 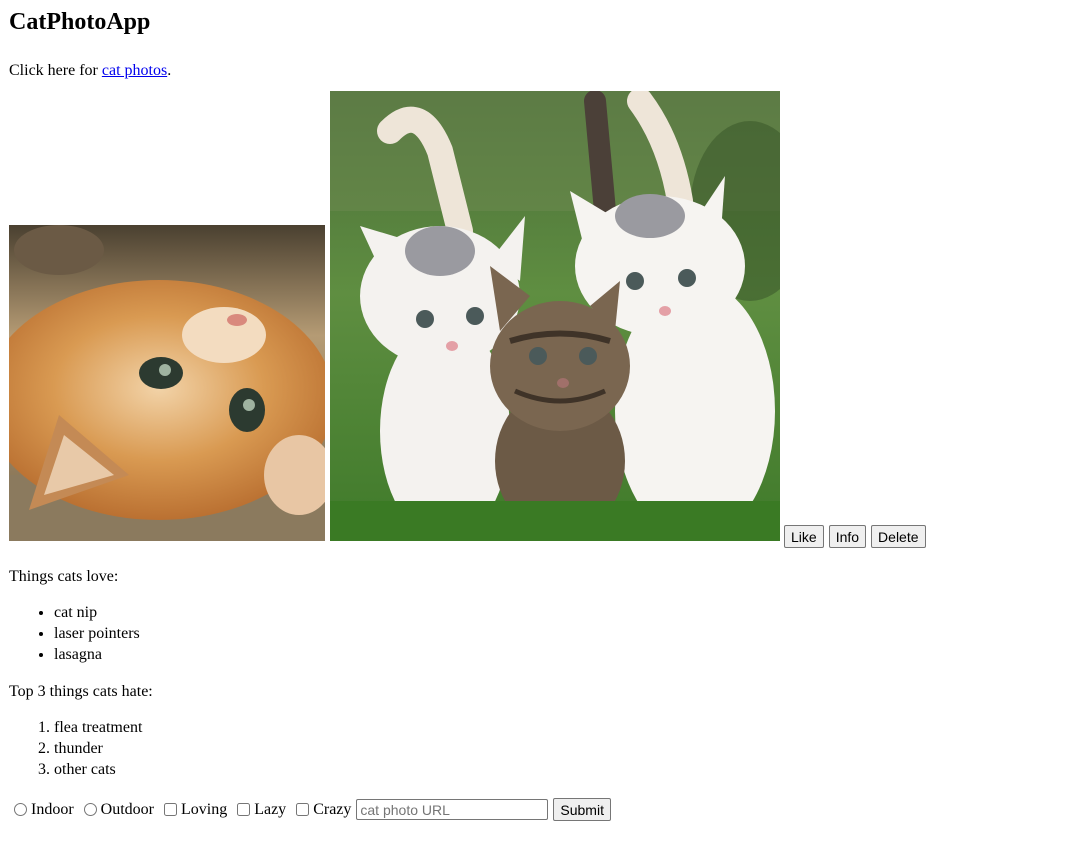 What do you see at coordinates (558, 727) in the screenshot?
I see `list-item: flea treatment` at bounding box center [558, 727].